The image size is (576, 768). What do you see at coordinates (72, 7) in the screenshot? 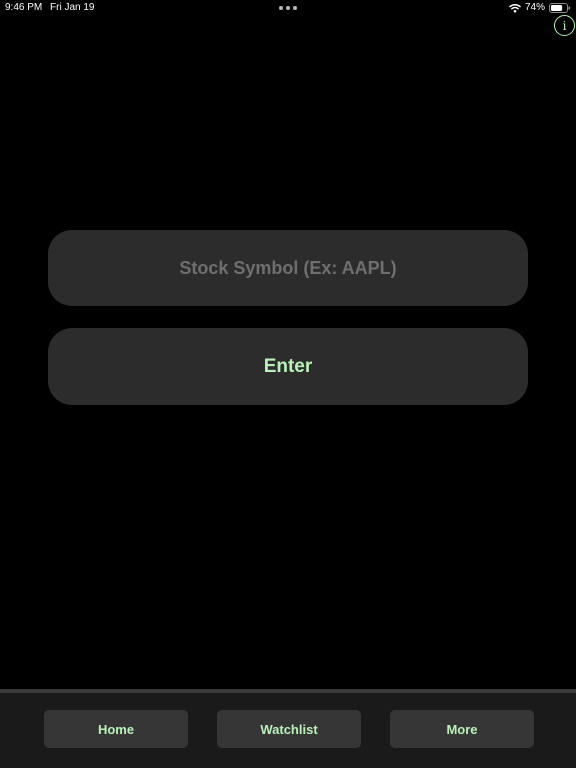
I see `status-date: Fri Jan 19` at bounding box center [72, 7].